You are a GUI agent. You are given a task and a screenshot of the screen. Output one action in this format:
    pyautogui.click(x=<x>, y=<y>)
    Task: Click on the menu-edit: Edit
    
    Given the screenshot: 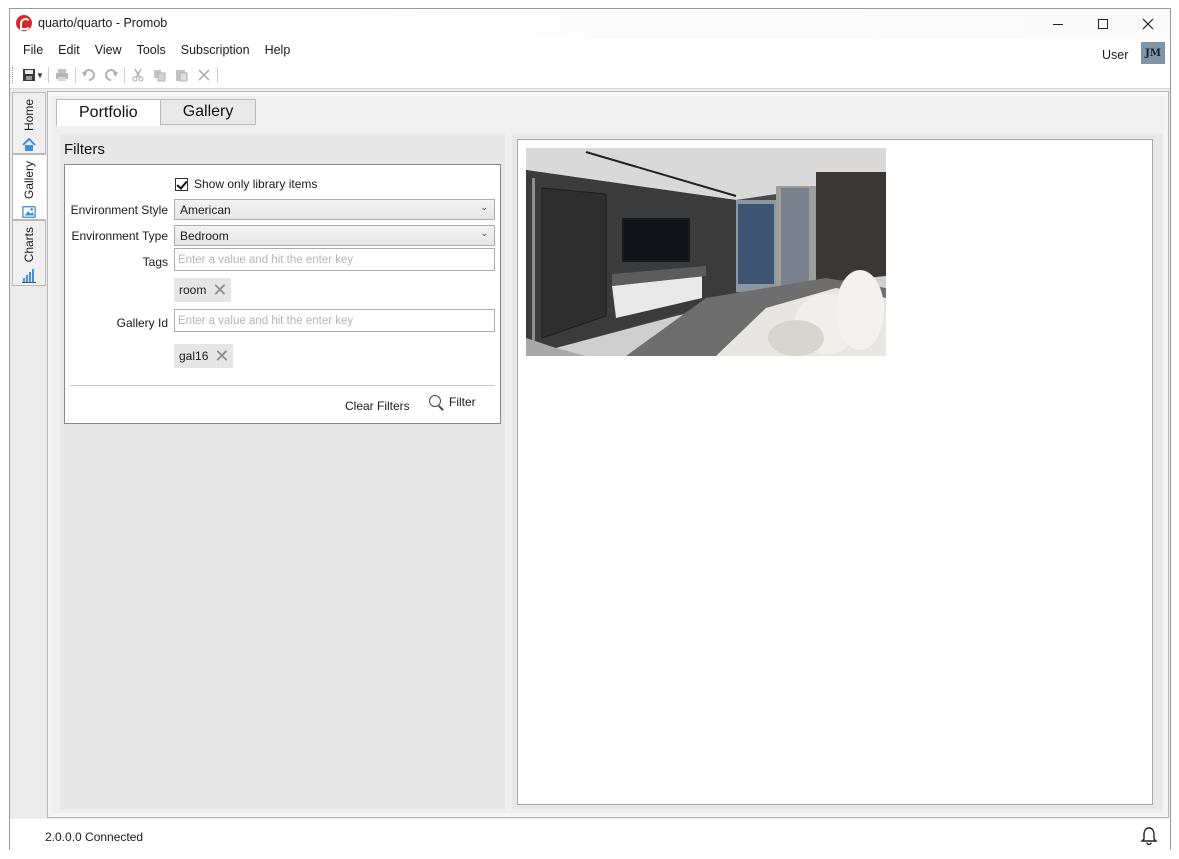 What is the action you would take?
    pyautogui.click(x=69, y=50)
    